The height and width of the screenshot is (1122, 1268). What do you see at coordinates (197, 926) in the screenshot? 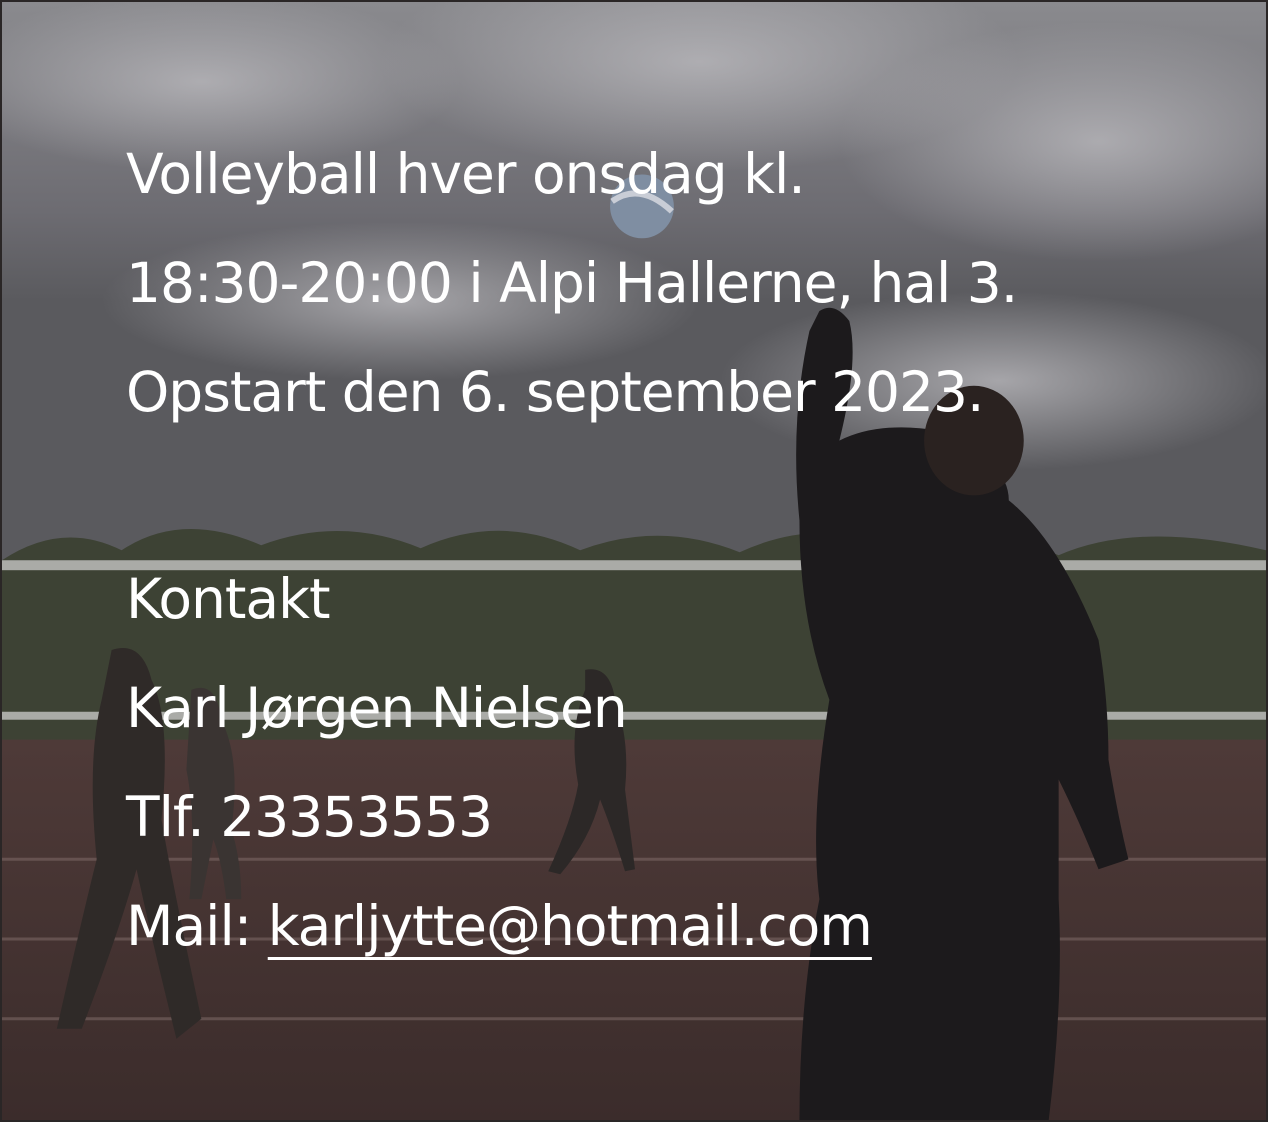
I see `mail-label: Mail:` at bounding box center [197, 926].